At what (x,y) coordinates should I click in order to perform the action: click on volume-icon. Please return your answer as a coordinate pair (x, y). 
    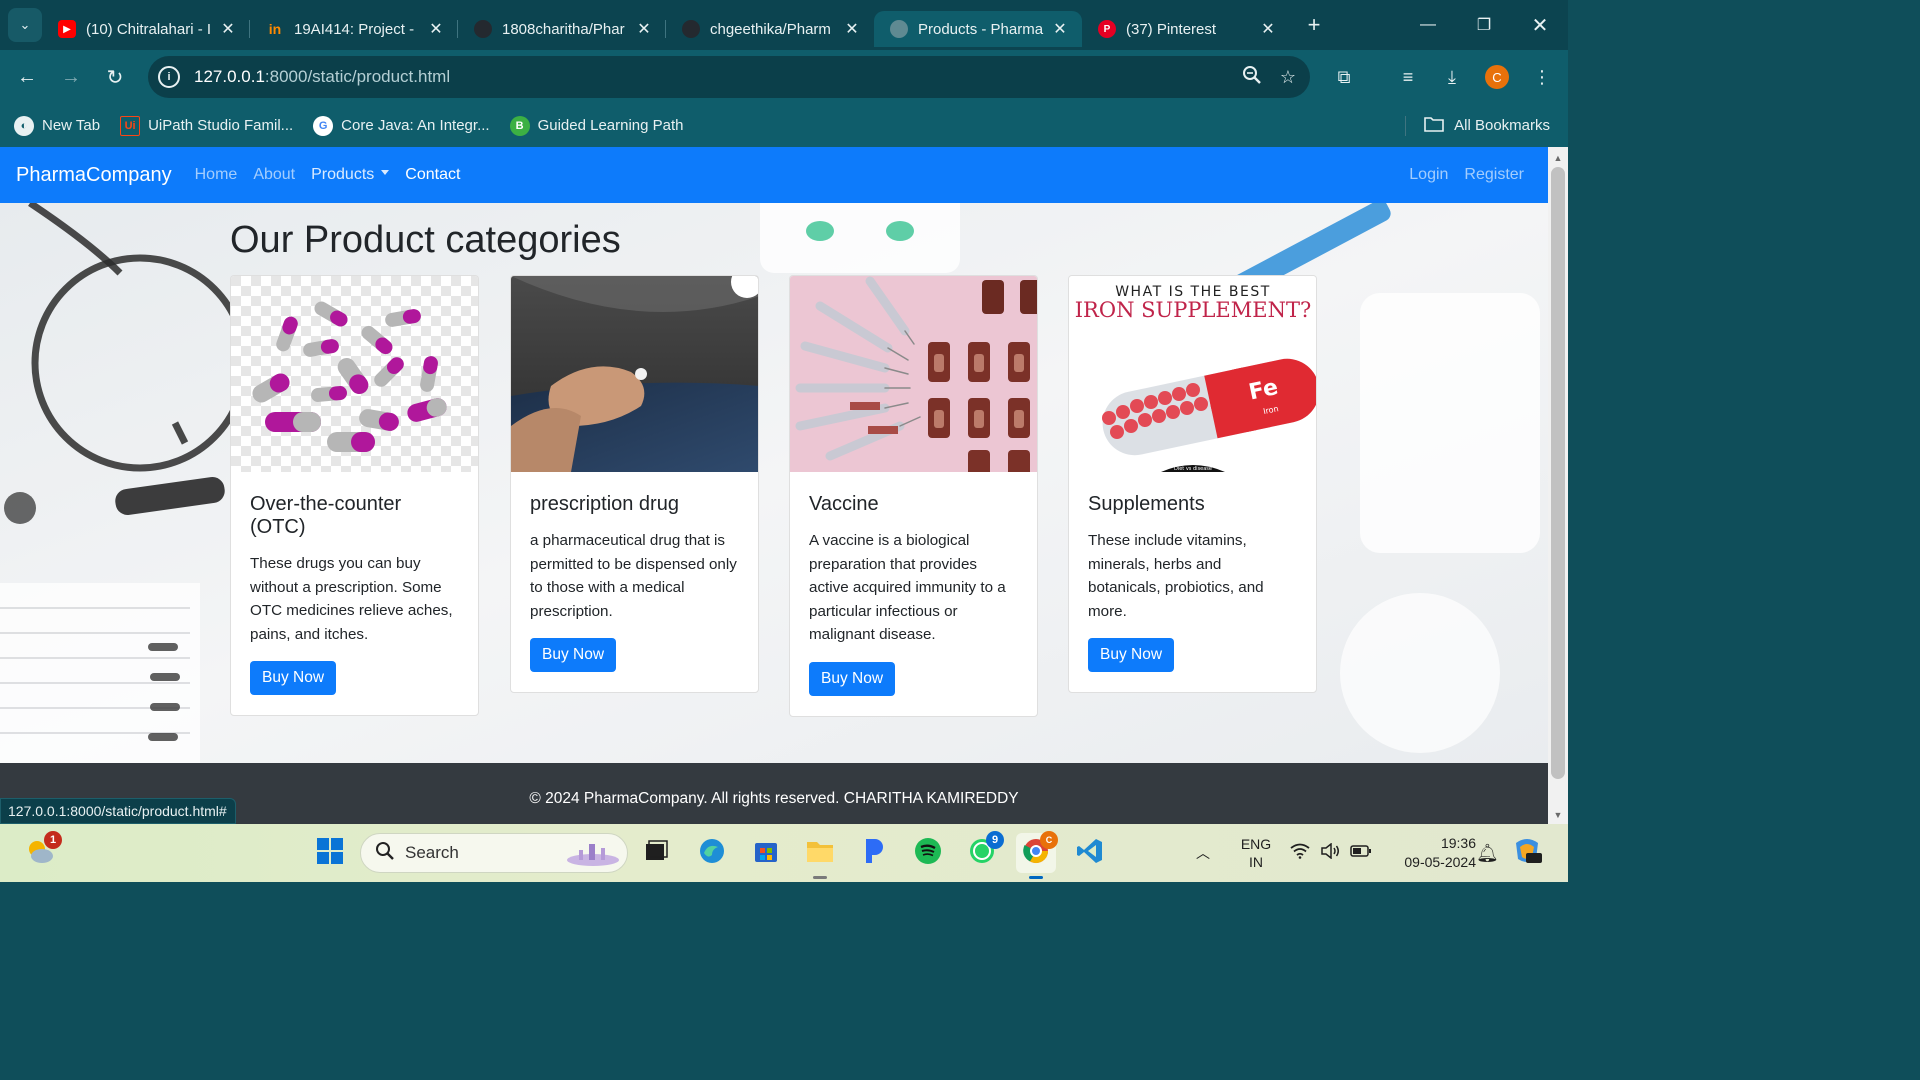
    Looking at the image, I should click on (1330, 852).